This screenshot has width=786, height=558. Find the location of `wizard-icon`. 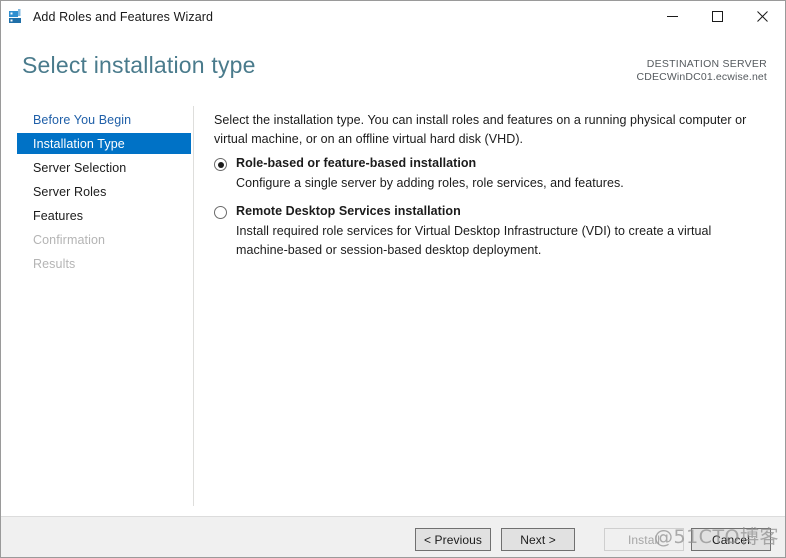

wizard-icon is located at coordinates (16, 16).